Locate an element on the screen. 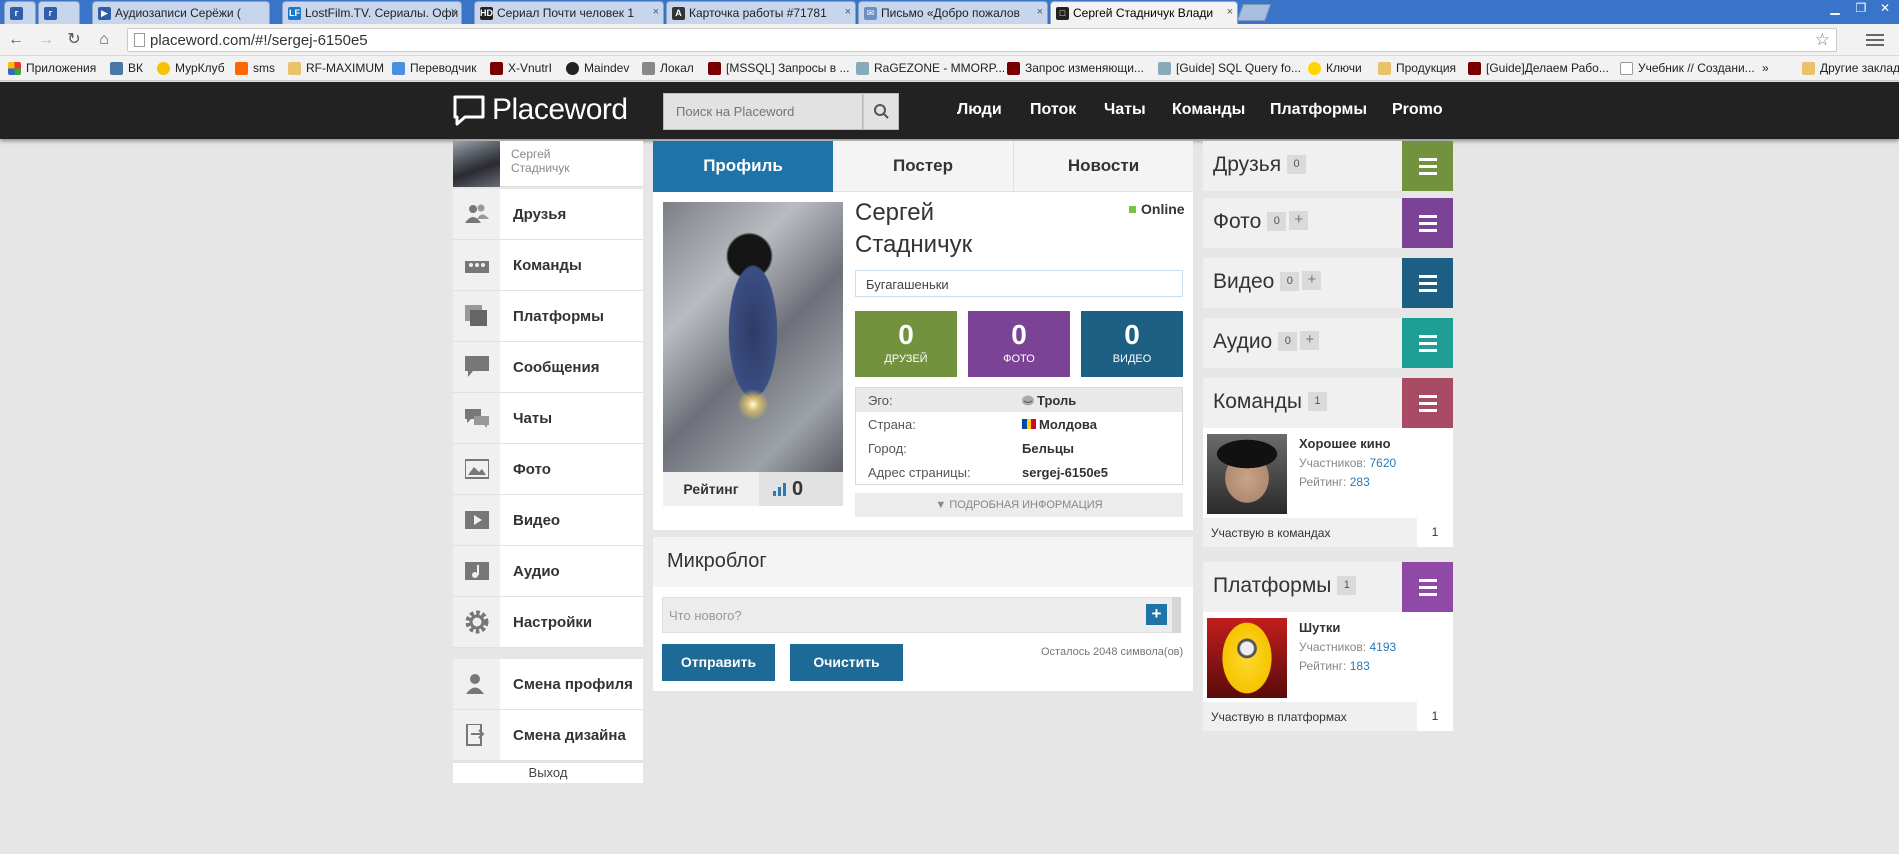 Image resolution: width=1899 pixels, height=854 pixels. right-block-header: Фото 0 + is located at coordinates (1328, 223).